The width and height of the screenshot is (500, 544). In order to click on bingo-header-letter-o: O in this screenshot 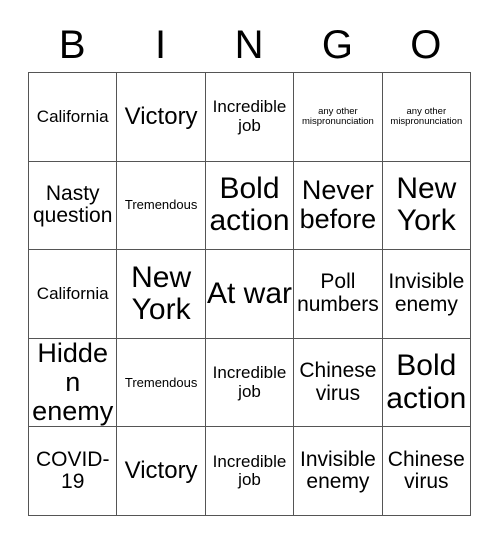, I will do `click(426, 45)`.